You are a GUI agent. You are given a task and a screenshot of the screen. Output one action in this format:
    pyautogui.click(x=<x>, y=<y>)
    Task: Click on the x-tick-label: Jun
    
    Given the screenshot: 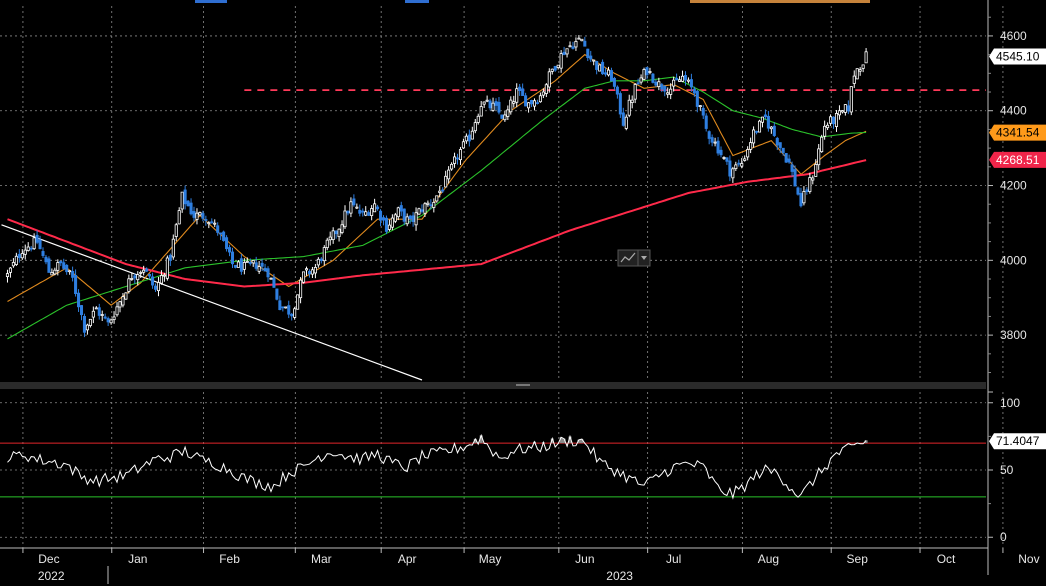 What is the action you would take?
    pyautogui.click(x=584, y=559)
    